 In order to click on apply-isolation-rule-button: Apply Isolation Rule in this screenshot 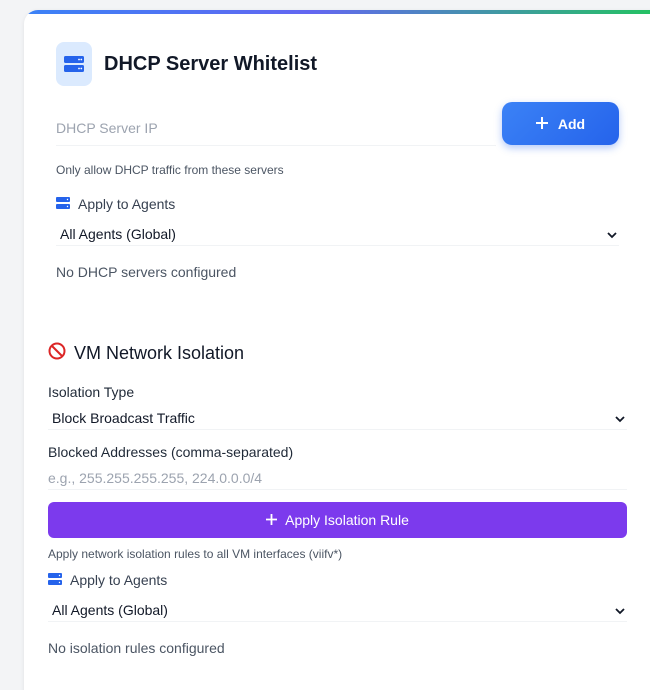, I will do `click(337, 520)`.